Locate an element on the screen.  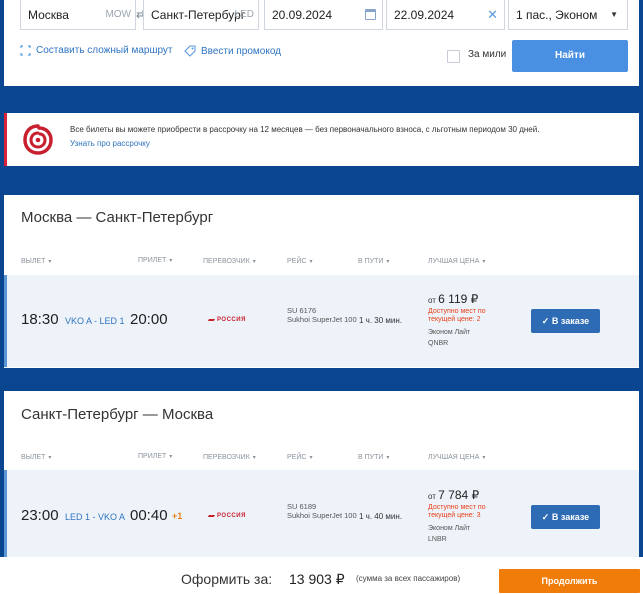
price: от 6 119 ₽ is located at coordinates (453, 299).